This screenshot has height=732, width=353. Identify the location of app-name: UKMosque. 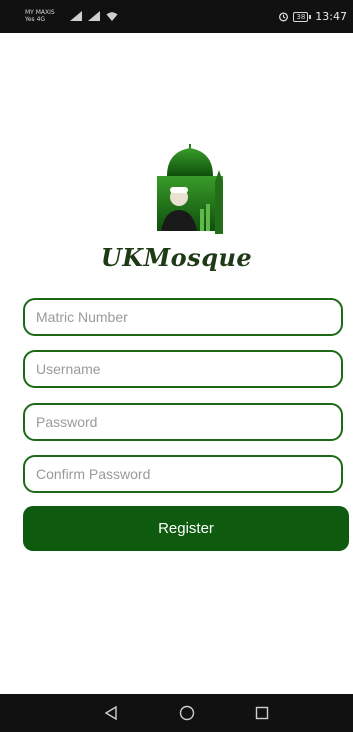
(176, 257).